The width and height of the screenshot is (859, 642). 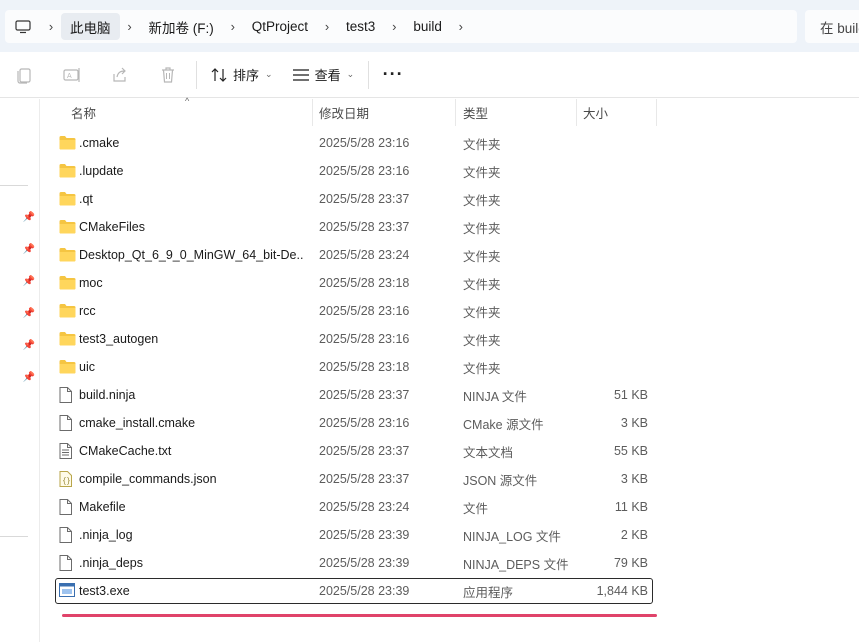 I want to click on command-bar: A 排序 ⌄ 查看 ⌄ ···, so click(x=429, y=75).